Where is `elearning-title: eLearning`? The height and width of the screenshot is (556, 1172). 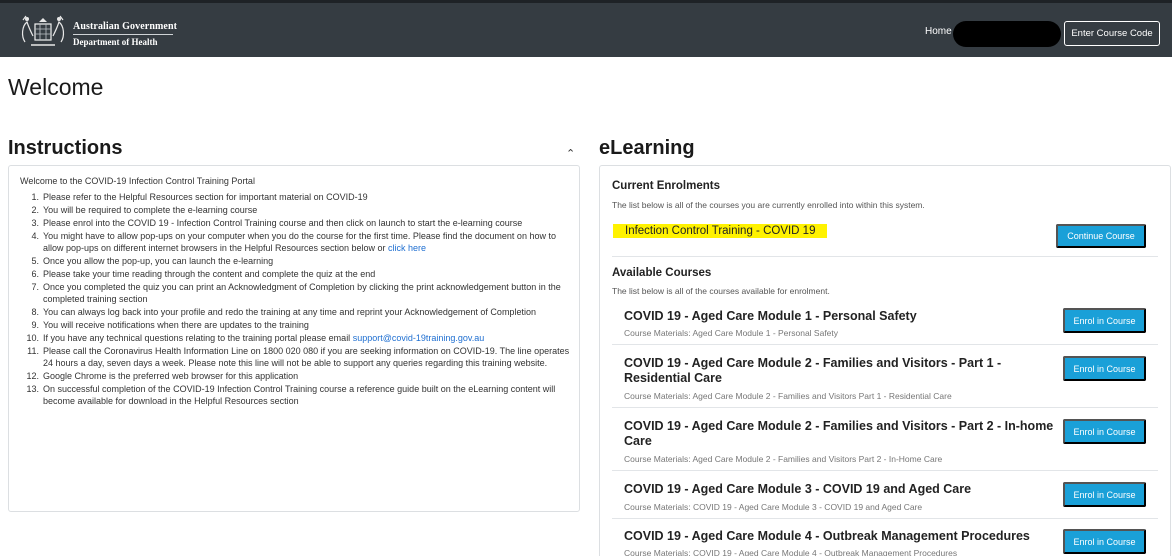 elearning-title: eLearning is located at coordinates (647, 148).